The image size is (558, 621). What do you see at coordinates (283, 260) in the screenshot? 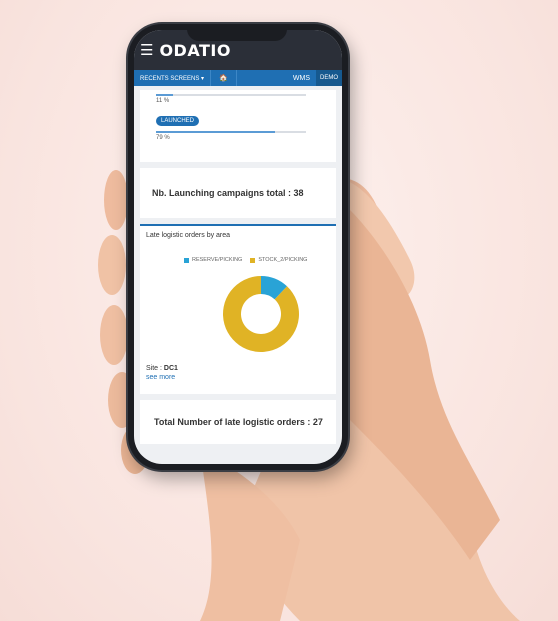
I see `legend-label-stock: STOCK_2/PICKING` at bounding box center [283, 260].